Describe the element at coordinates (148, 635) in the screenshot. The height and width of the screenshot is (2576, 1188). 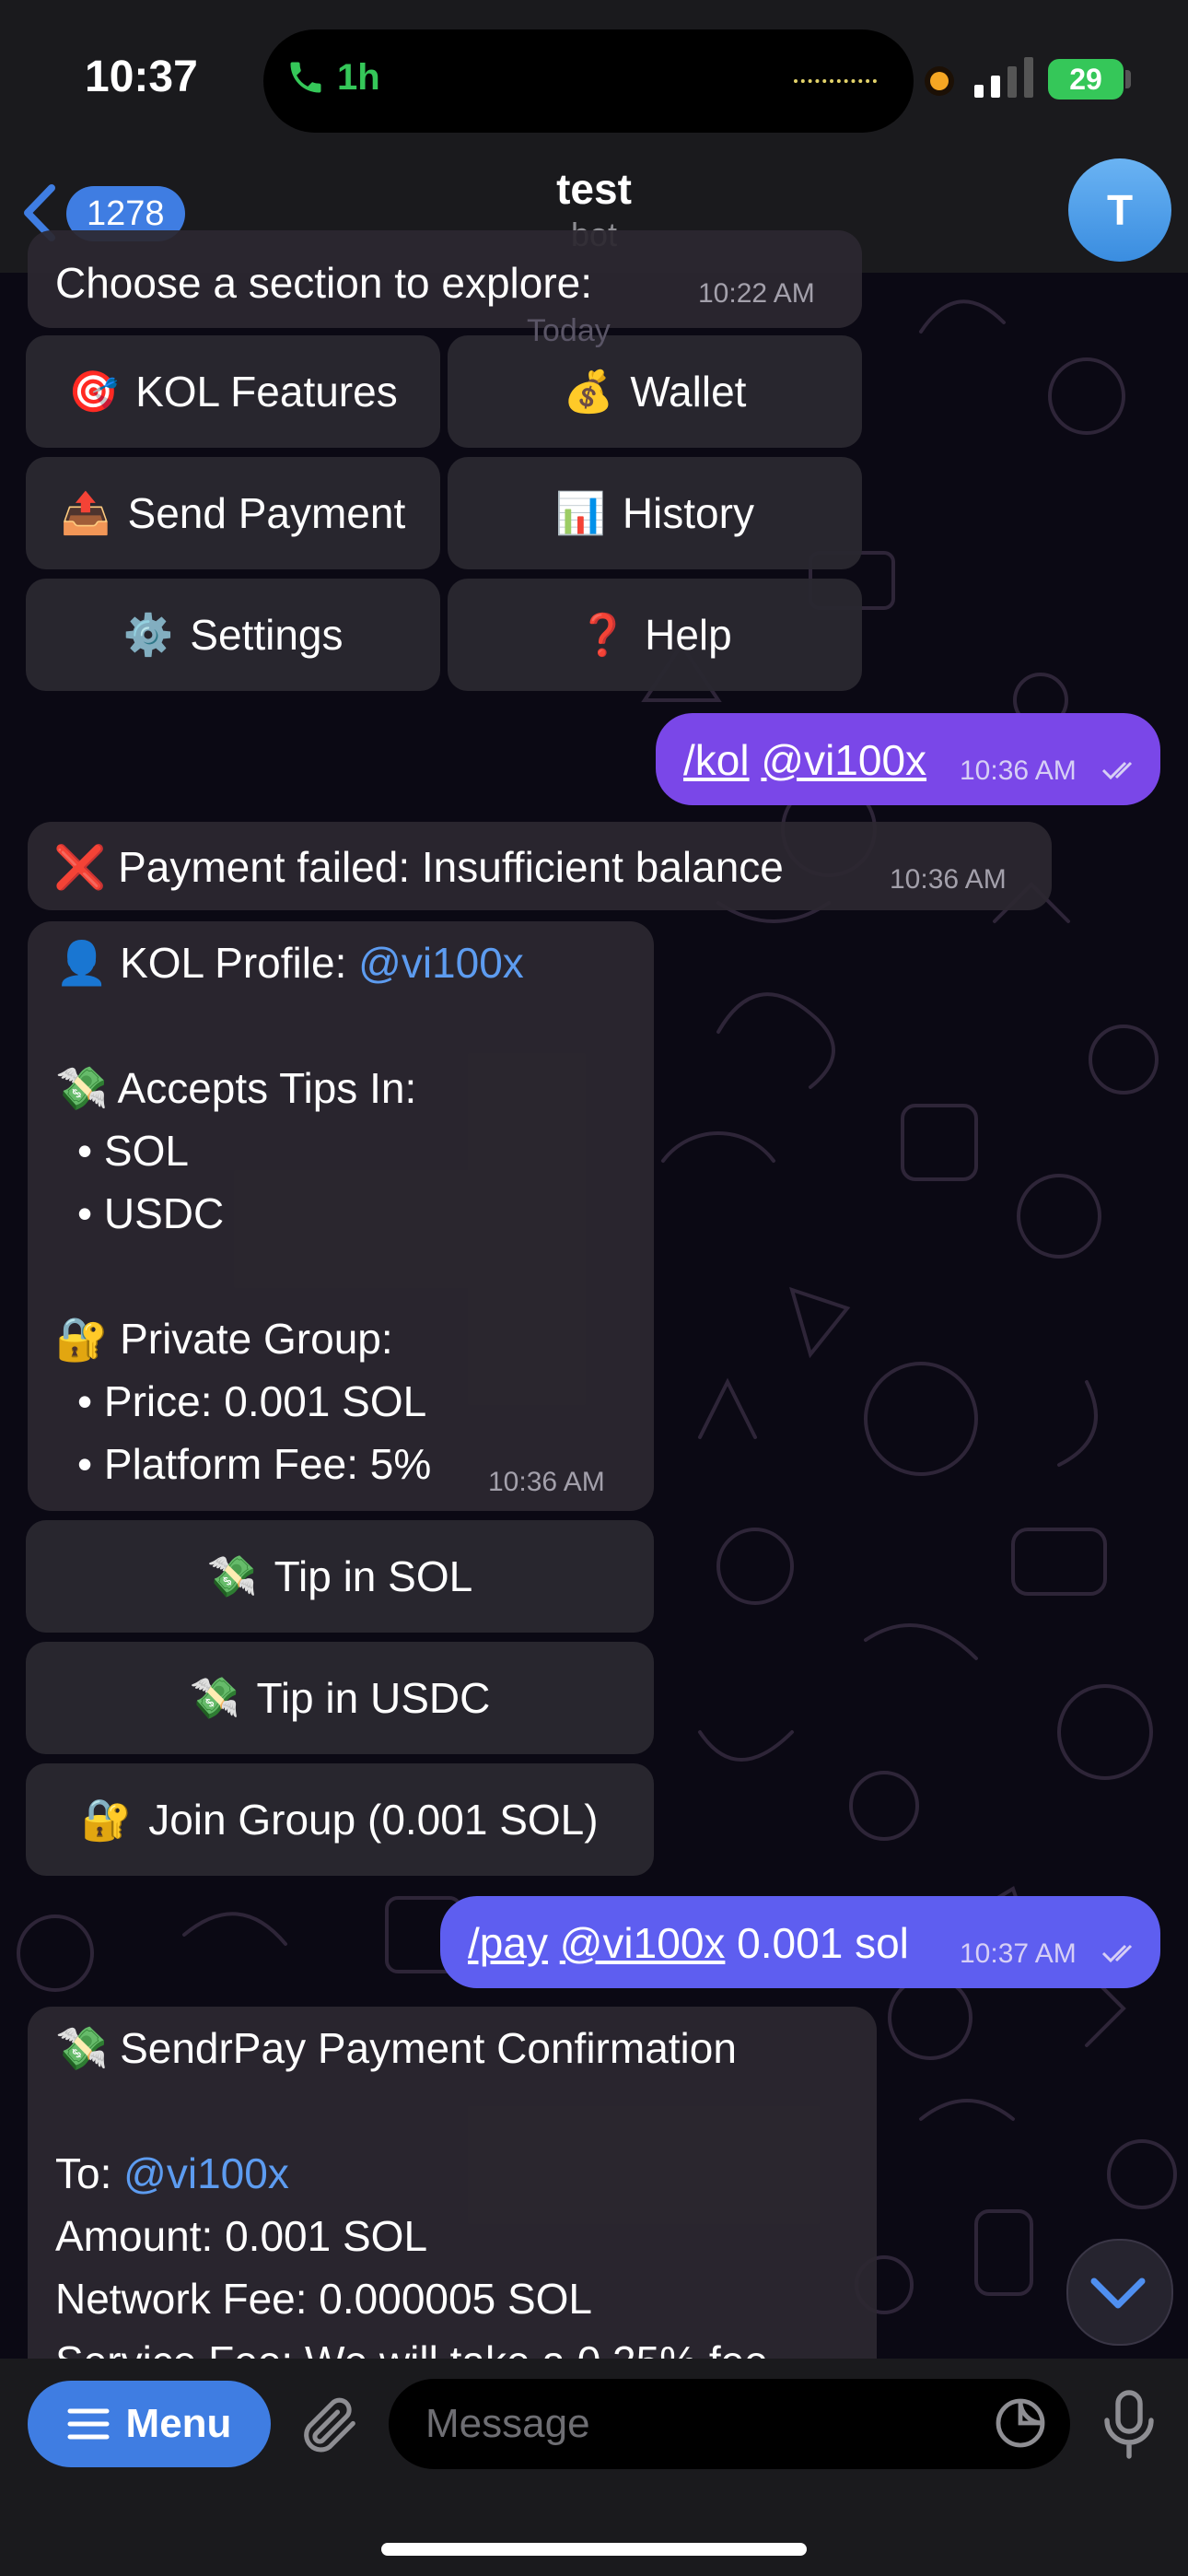
I see `gear-icon: ⚙️` at that location.